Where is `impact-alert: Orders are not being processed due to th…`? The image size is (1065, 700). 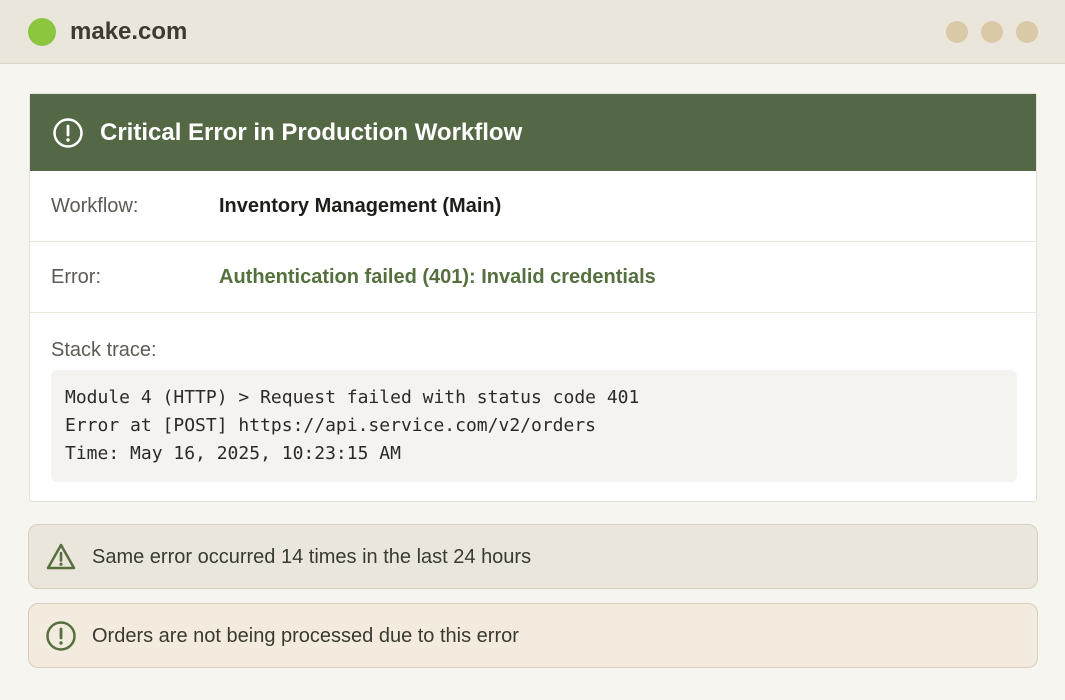
impact-alert: Orders are not being processed due to th… is located at coordinates (533, 635).